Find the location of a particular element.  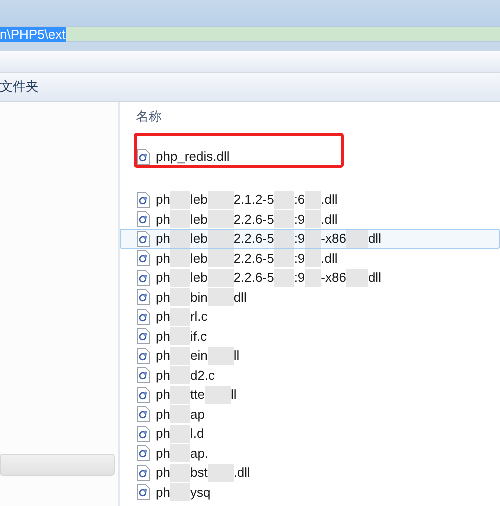

file-name: ap. is located at coordinates (199, 453).